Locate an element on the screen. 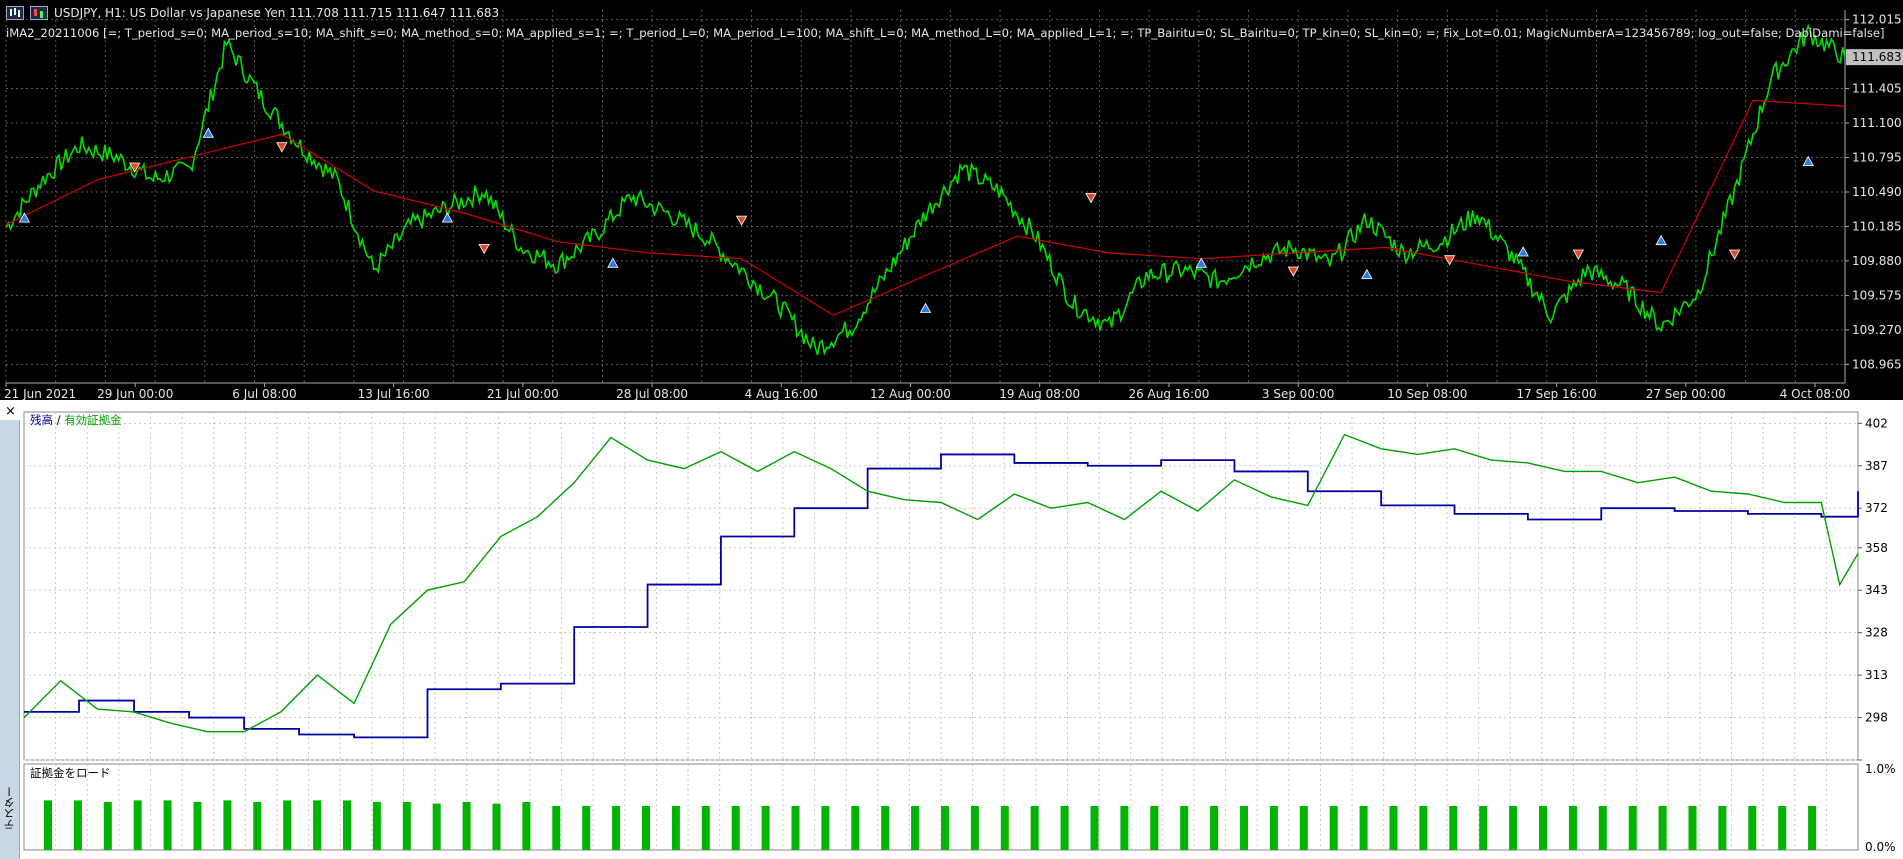  price-y-tick-label: 109.575 is located at coordinates (1877, 295).